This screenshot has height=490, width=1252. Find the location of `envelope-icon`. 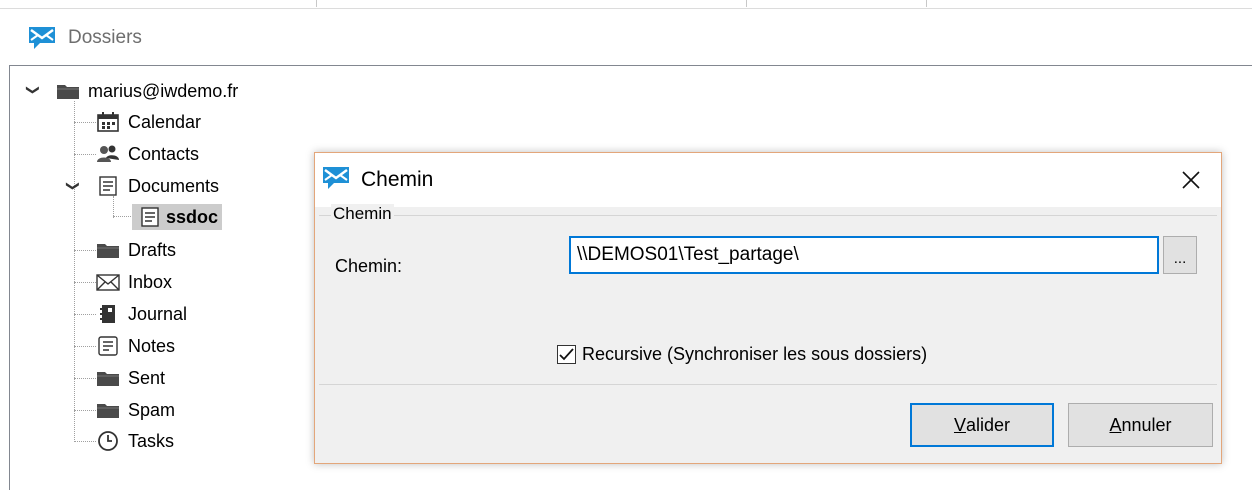

envelope-icon is located at coordinates (108, 282).